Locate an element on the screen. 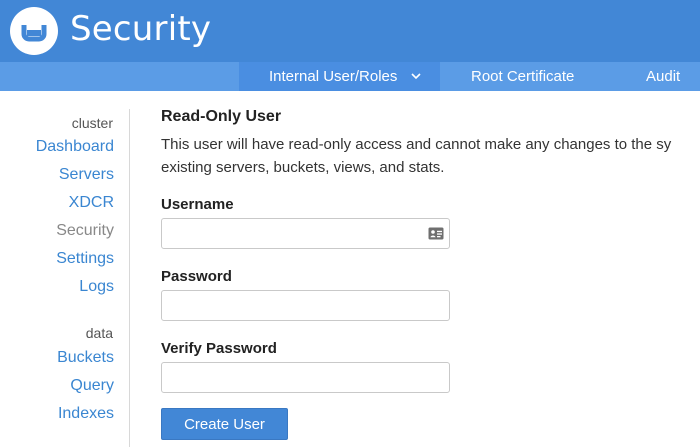 This screenshot has width=700, height=447. sidebar-item-xdcr: XDCR is located at coordinates (91, 203).